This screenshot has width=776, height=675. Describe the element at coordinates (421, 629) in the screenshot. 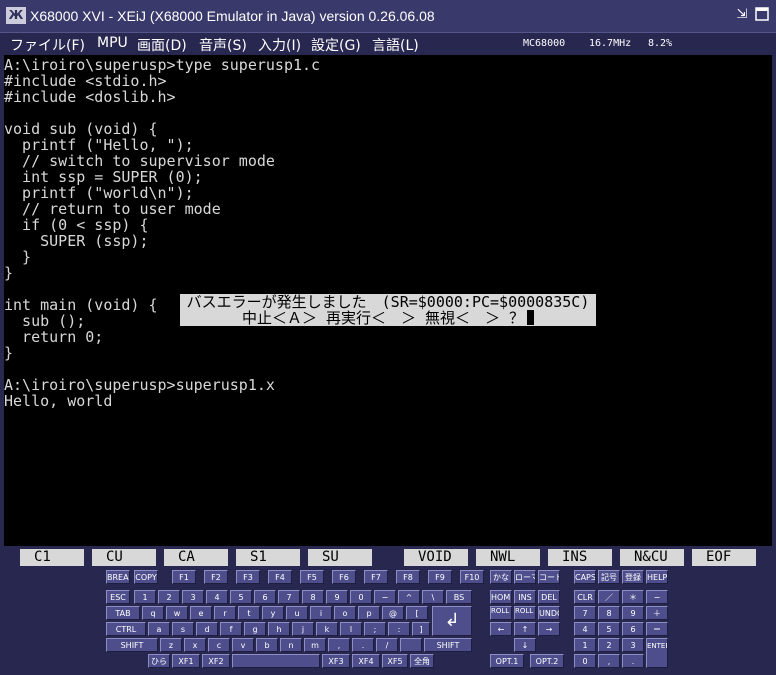

I see `keyboard-key: ]` at that location.